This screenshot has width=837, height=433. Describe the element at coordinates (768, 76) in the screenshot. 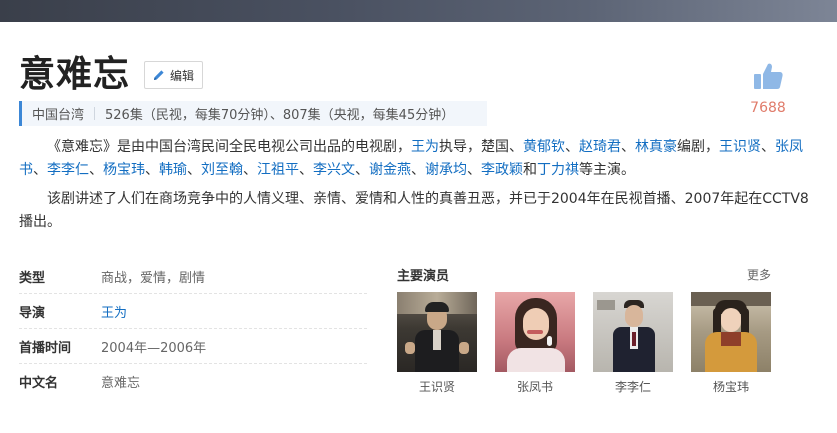

I see `thumbs-up-icon` at that location.